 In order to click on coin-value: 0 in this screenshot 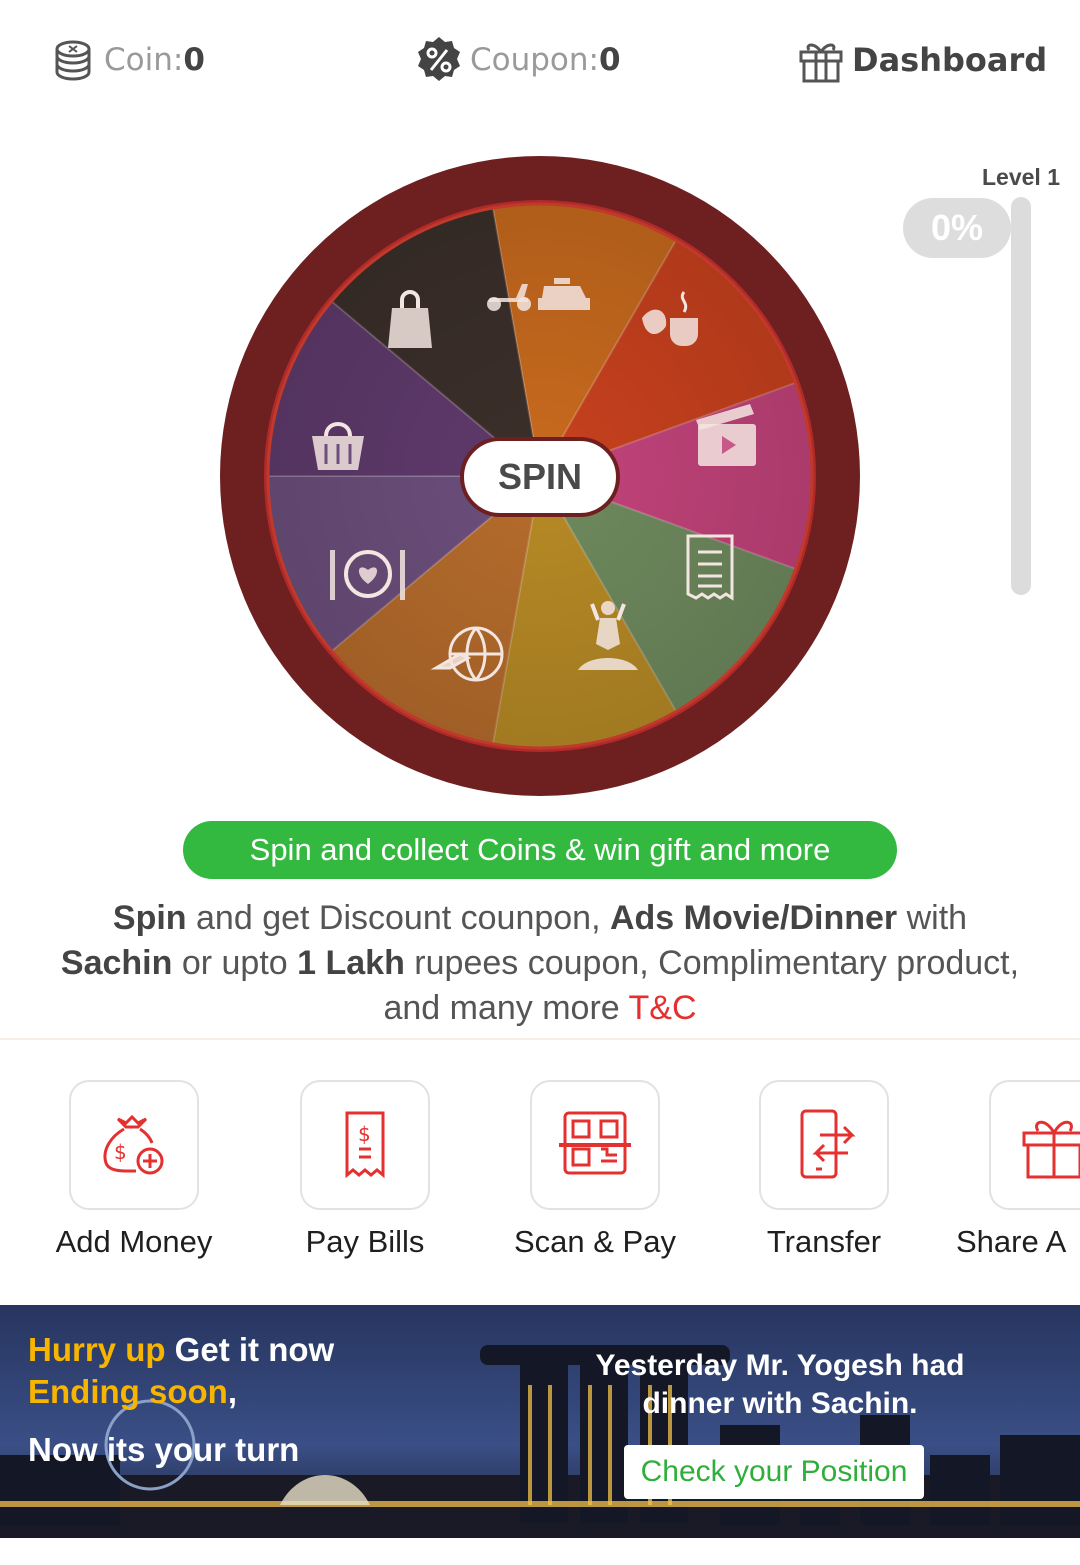, I will do `click(194, 60)`.